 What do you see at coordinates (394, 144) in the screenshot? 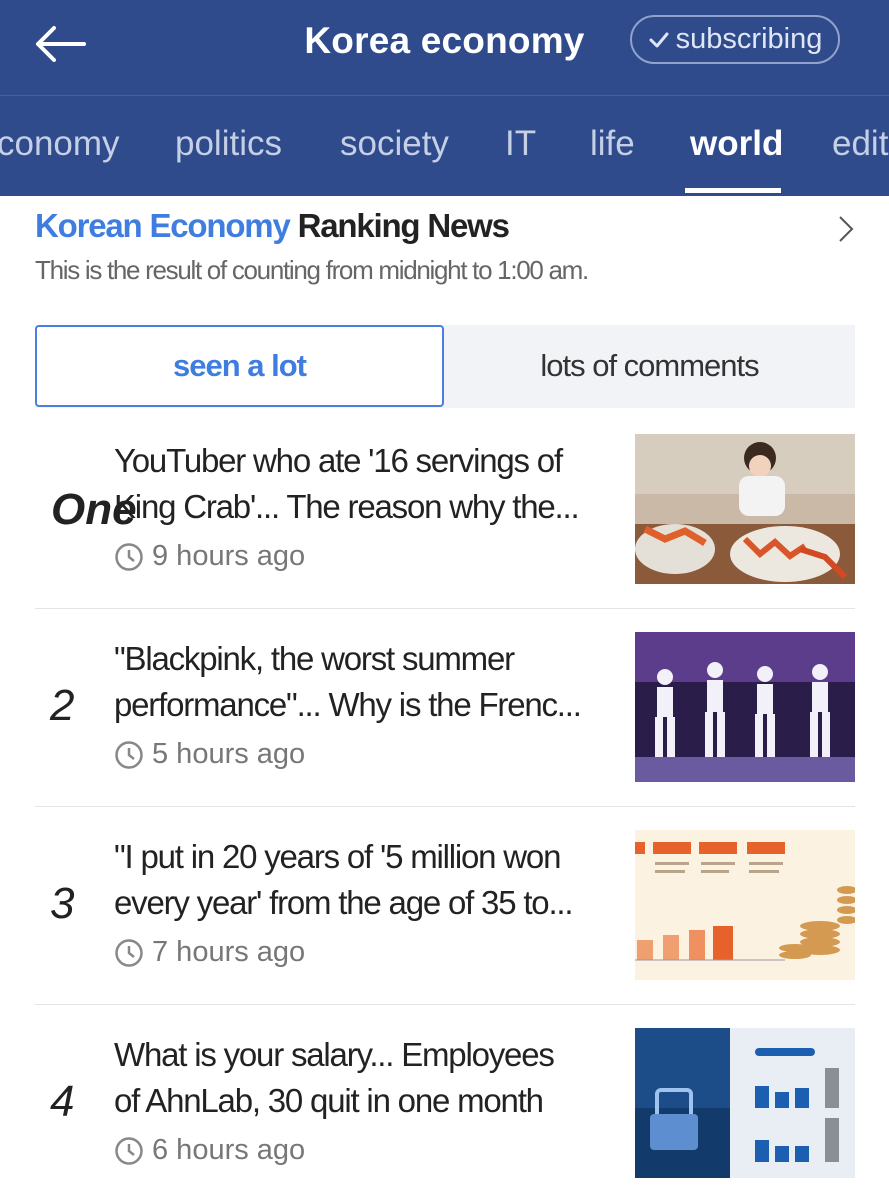
I see `tab-society: society` at bounding box center [394, 144].